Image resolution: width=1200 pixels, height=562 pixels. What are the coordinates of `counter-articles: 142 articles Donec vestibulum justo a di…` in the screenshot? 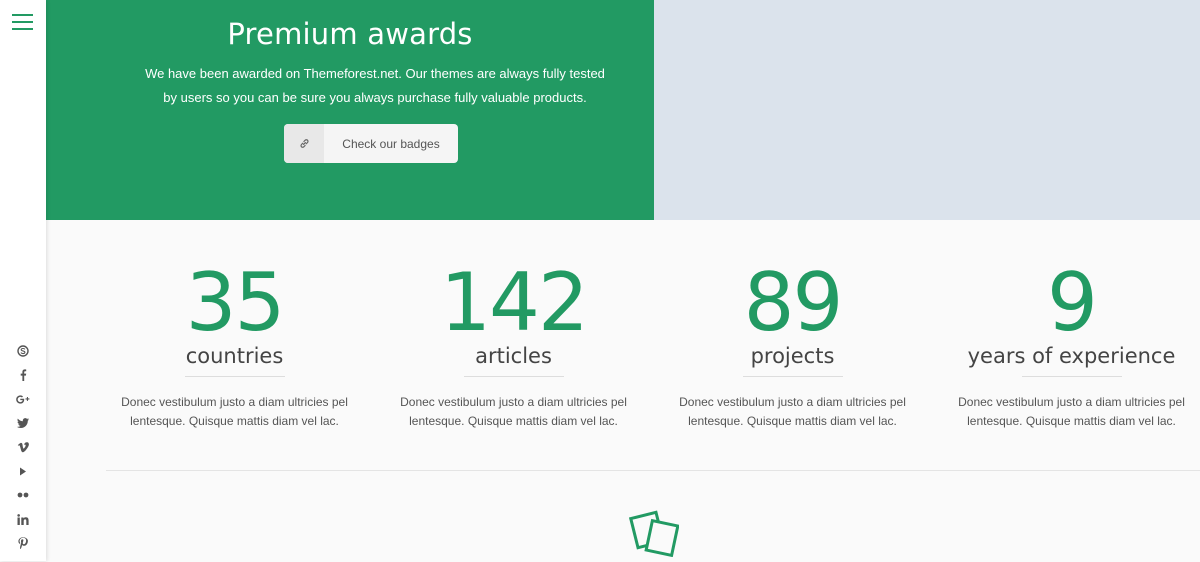 It's located at (513, 344).